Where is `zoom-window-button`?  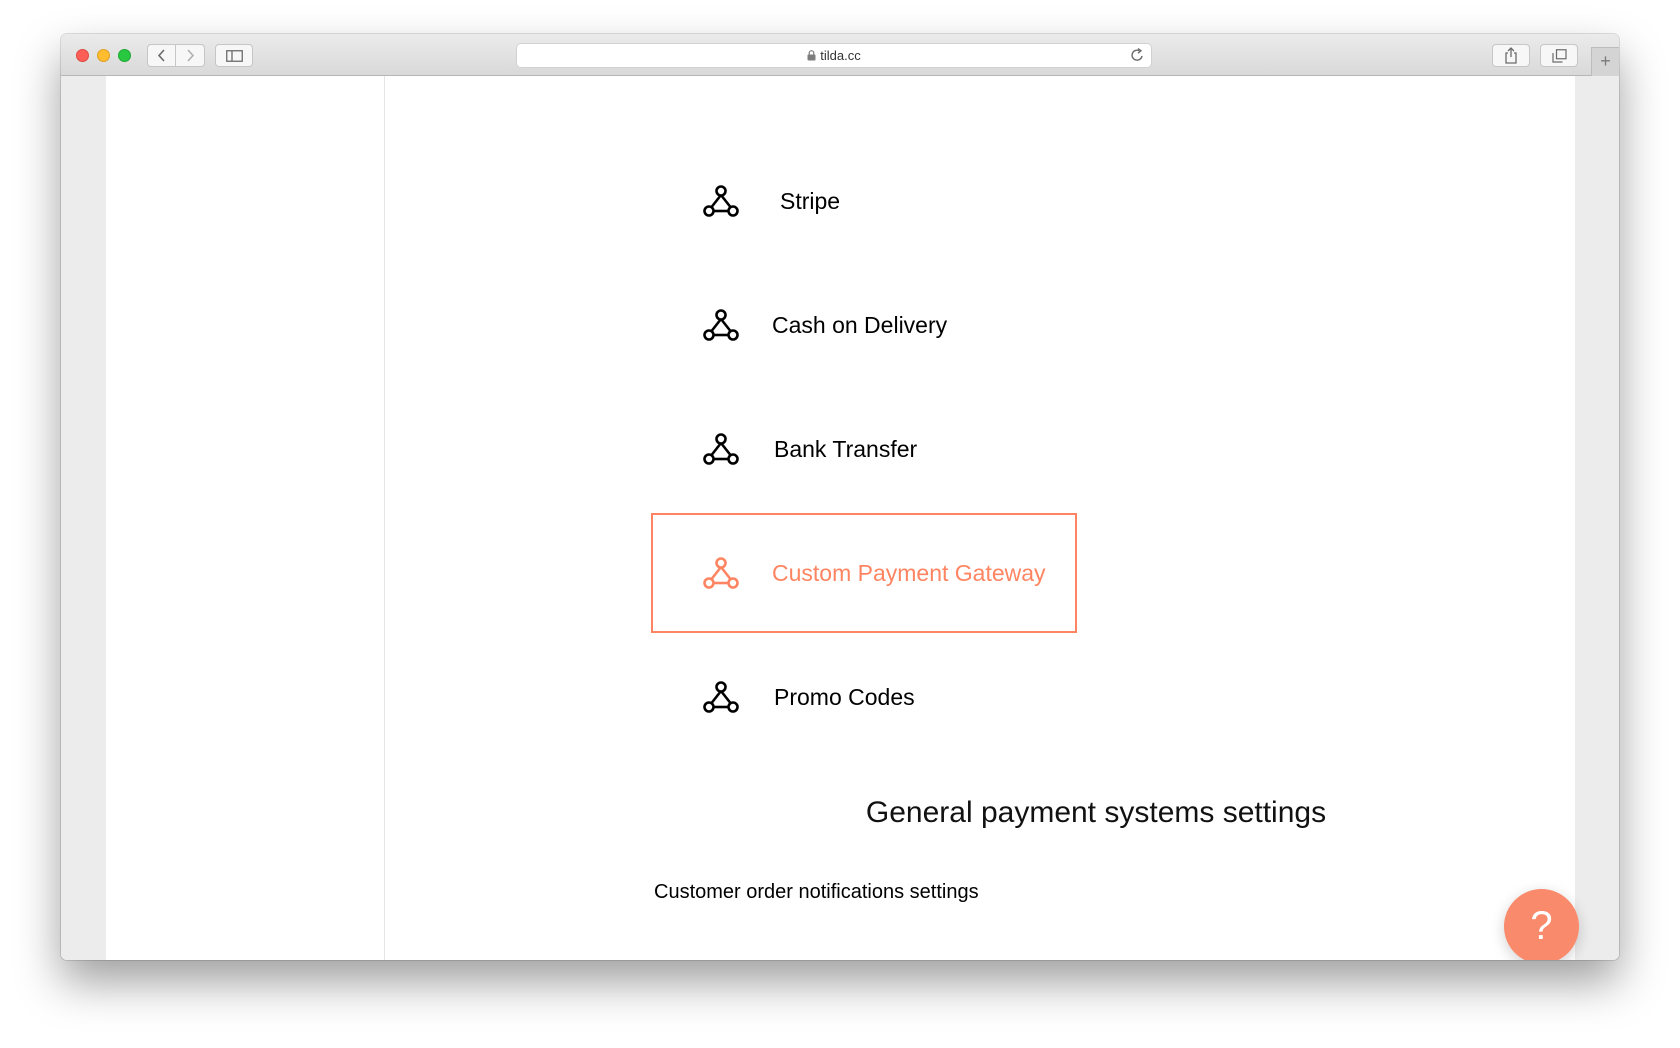 zoom-window-button is located at coordinates (124, 55).